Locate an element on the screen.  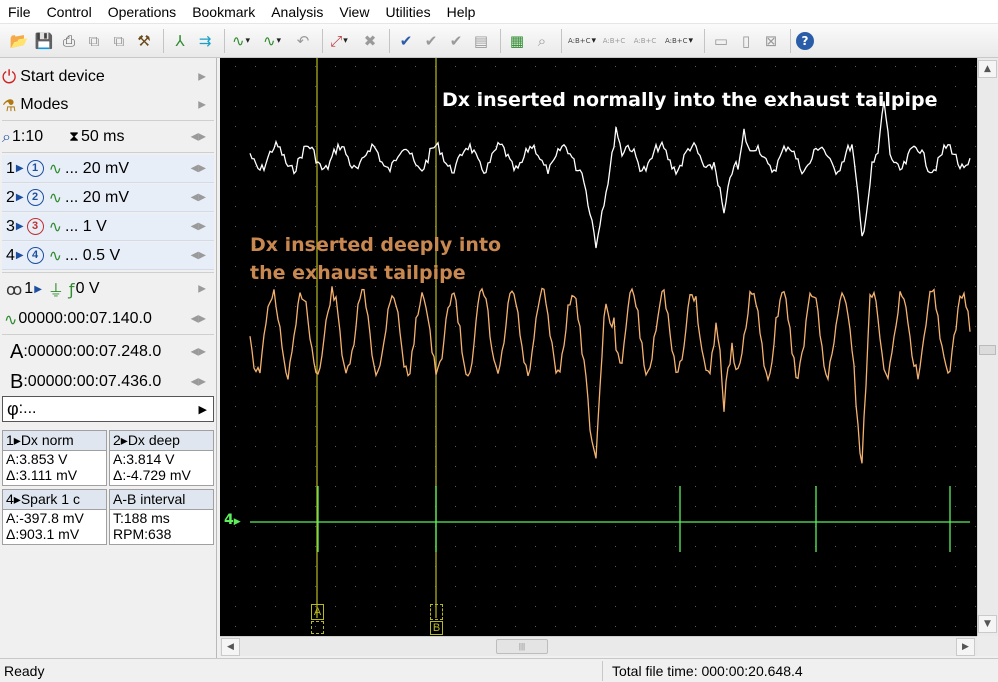
menu-file: File is located at coordinates (19, 12).